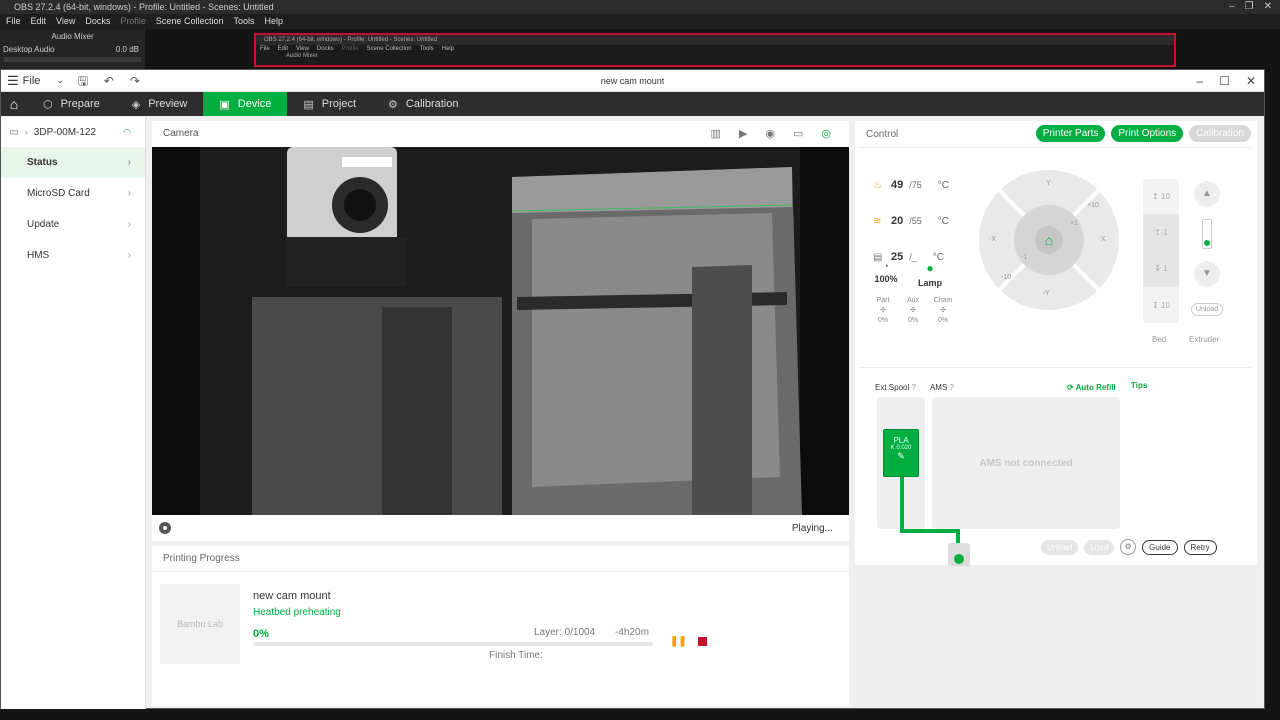 The height and width of the screenshot is (720, 1280). What do you see at coordinates (1046, 293) in the screenshot?
I see `jog-neg-y-label: -Y` at bounding box center [1046, 293].